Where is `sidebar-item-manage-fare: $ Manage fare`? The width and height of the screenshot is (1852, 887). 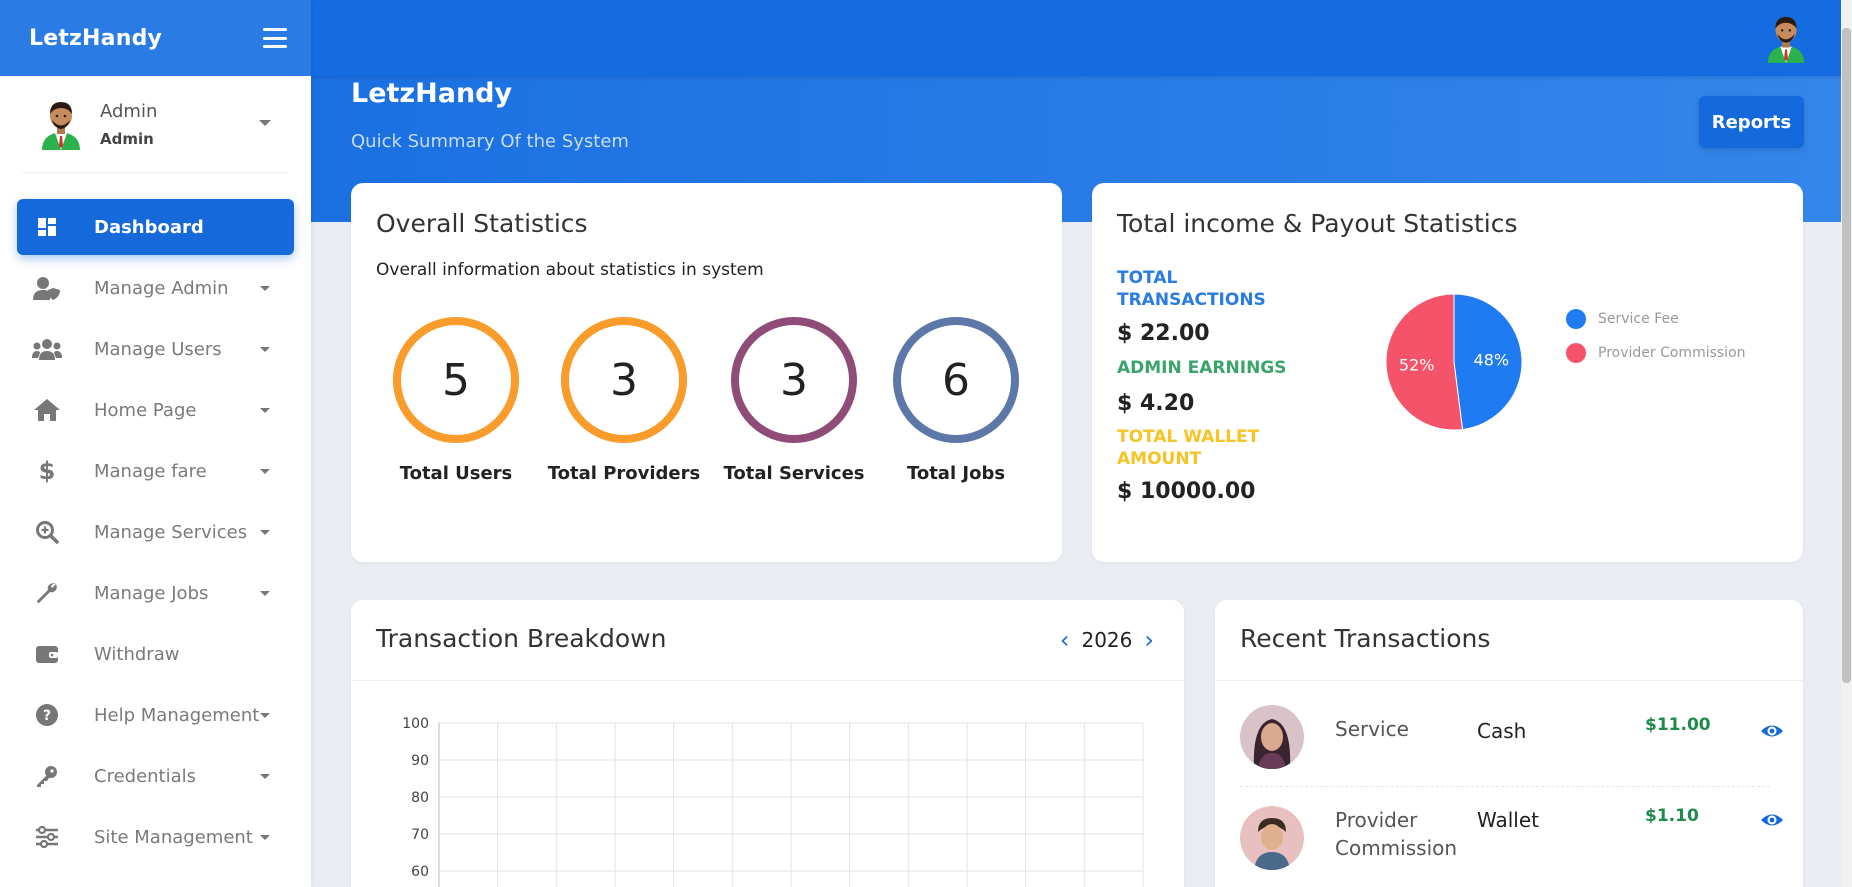 sidebar-item-manage-fare: $ Manage fare is located at coordinates (155, 471).